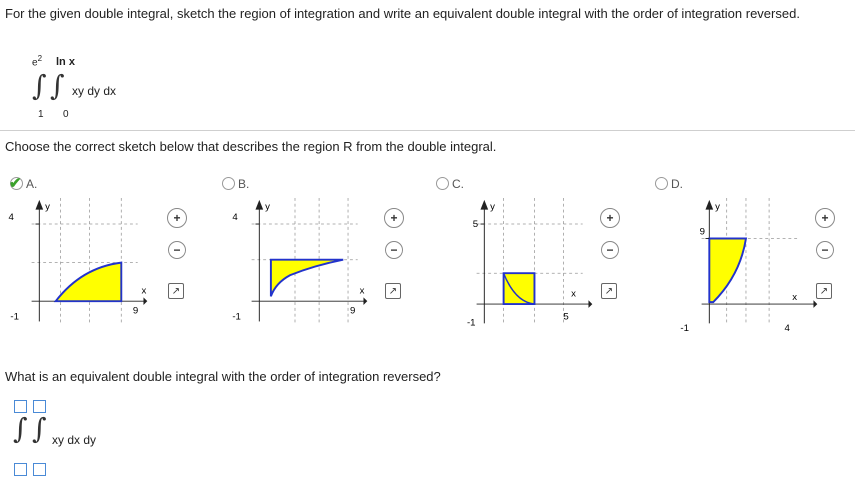 This screenshot has width=855, height=490. I want to click on given-integral: e2 ln x ∫ ∫ xy dy dx 1 0, so click(108, 89).